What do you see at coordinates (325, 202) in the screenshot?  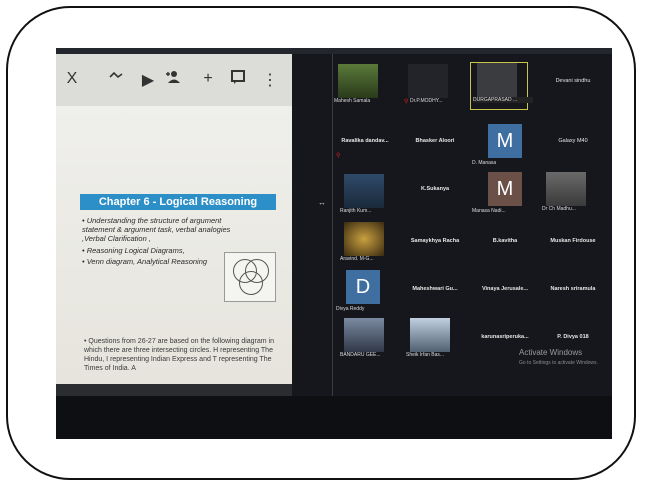 I see `resize-handle-icon: ↔` at bounding box center [325, 202].